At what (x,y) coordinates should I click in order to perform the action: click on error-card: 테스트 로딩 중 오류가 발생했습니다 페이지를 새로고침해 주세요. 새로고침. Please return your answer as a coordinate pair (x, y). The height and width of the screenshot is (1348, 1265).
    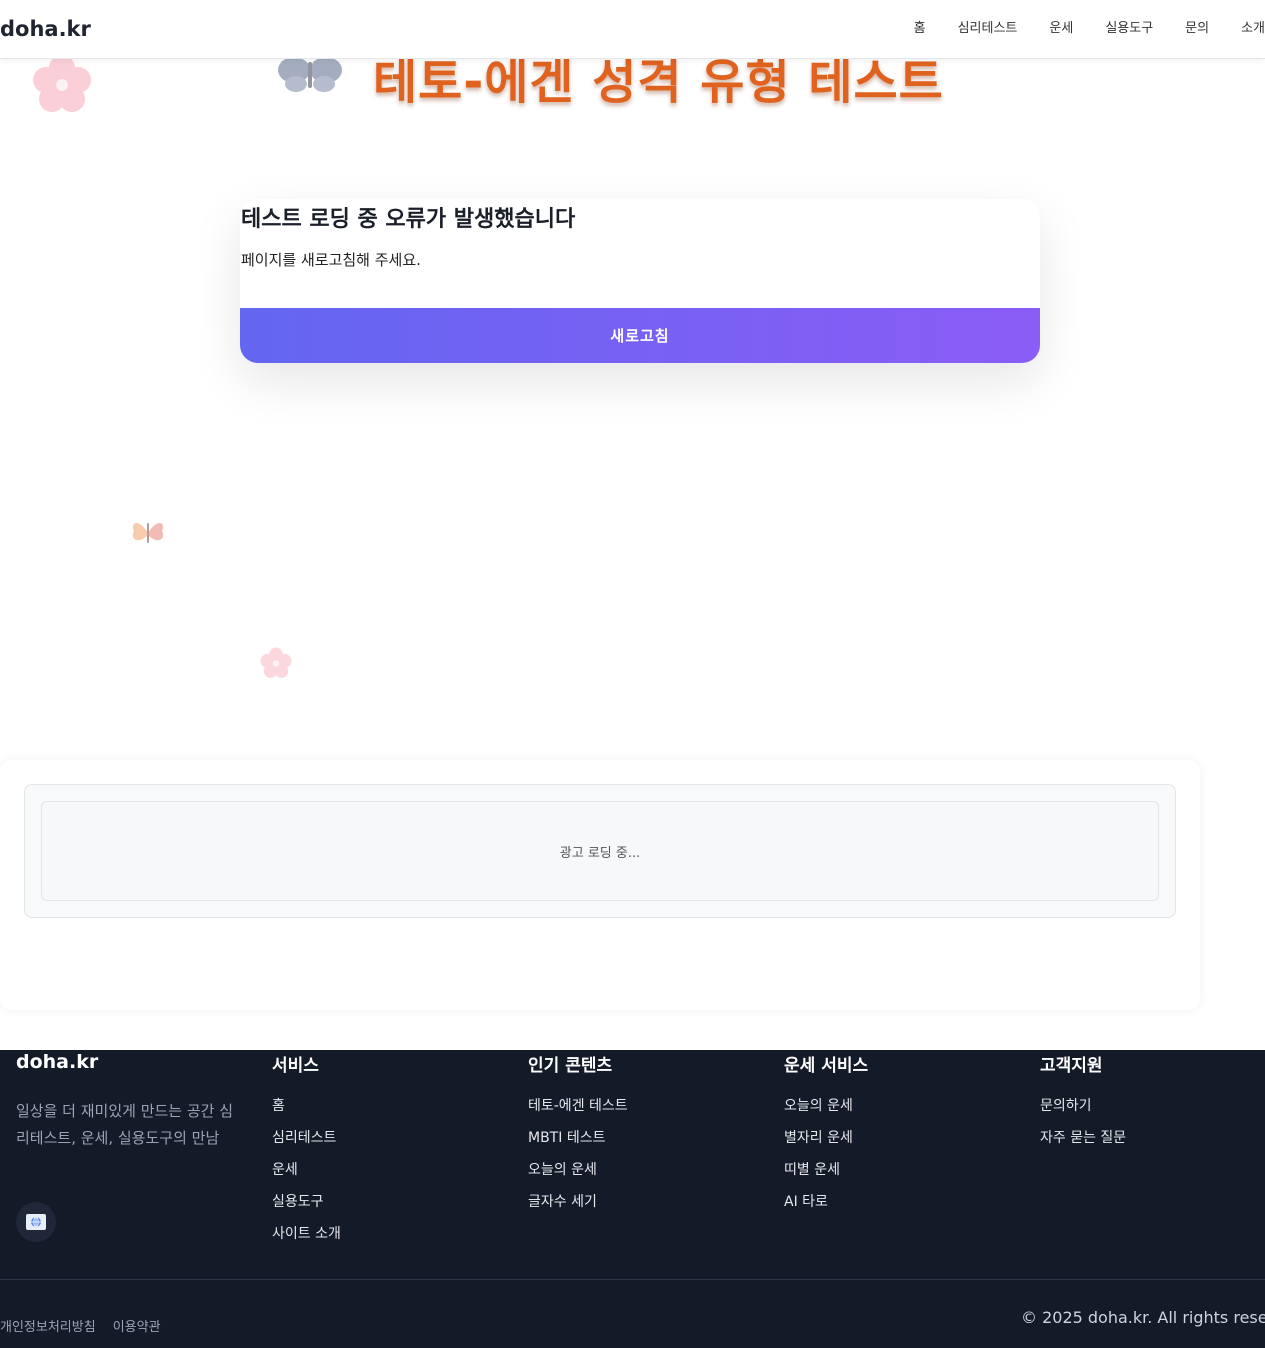
    Looking at the image, I should click on (640, 281).